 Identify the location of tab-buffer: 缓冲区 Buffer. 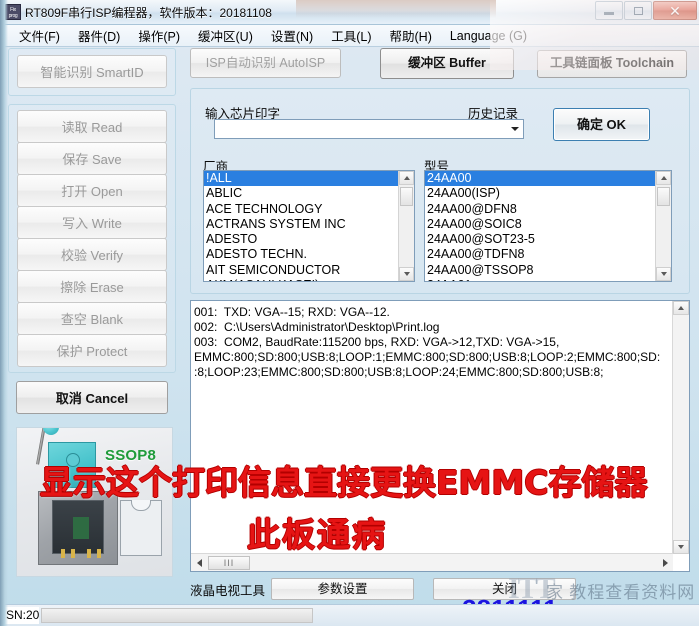
(447, 63).